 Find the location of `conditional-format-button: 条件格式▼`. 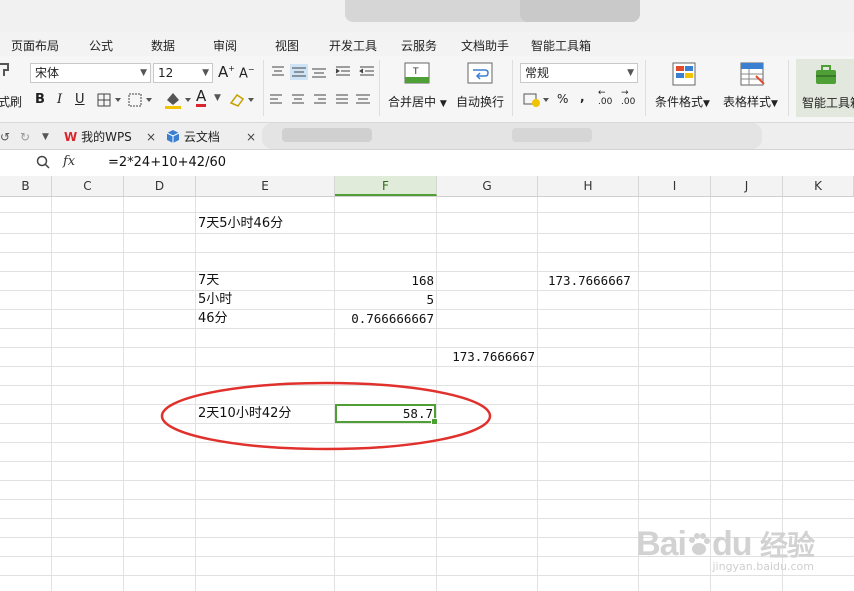

conditional-format-button: 条件格式▼ is located at coordinates (682, 101).